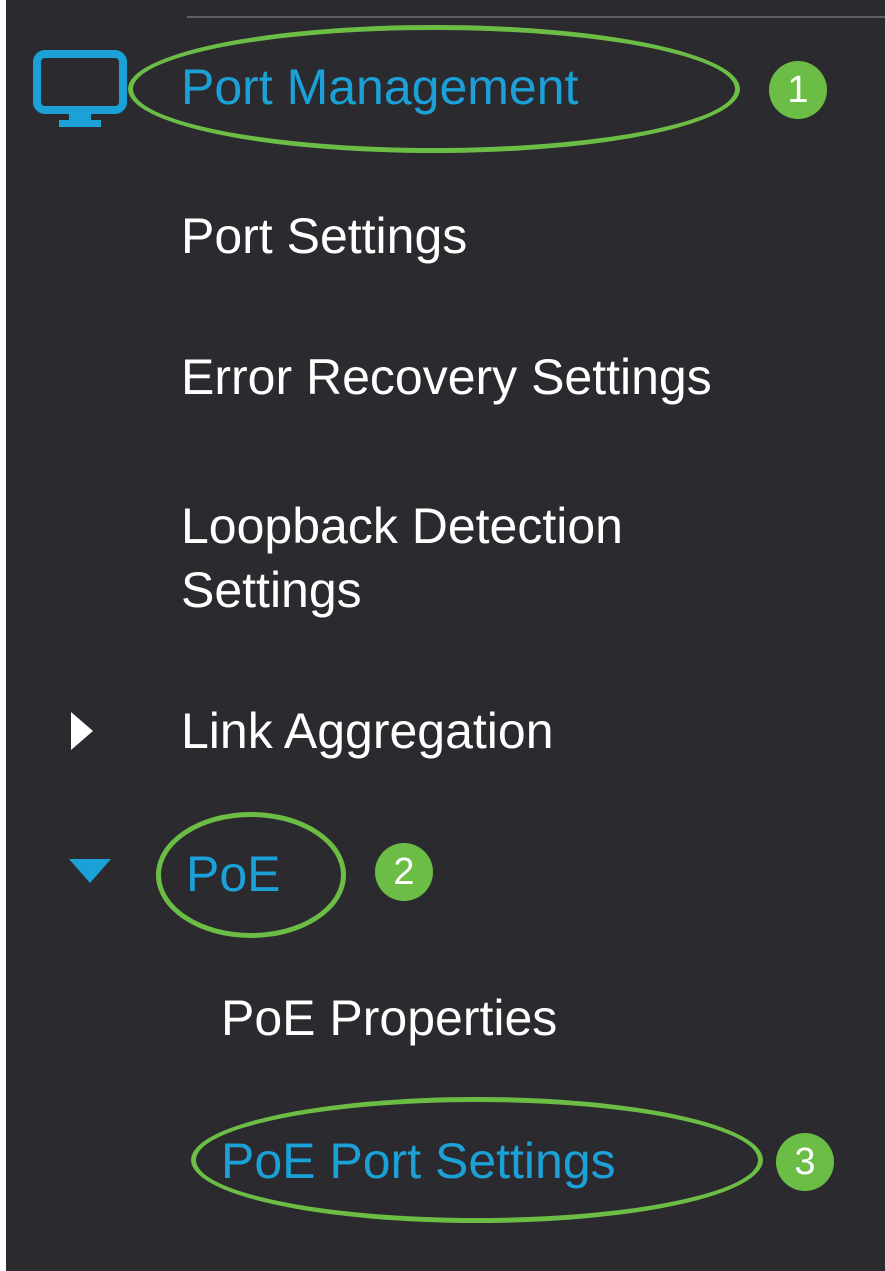  What do you see at coordinates (477, 1160) in the screenshot?
I see `highlight-oval-poe-port-settings` at bounding box center [477, 1160].